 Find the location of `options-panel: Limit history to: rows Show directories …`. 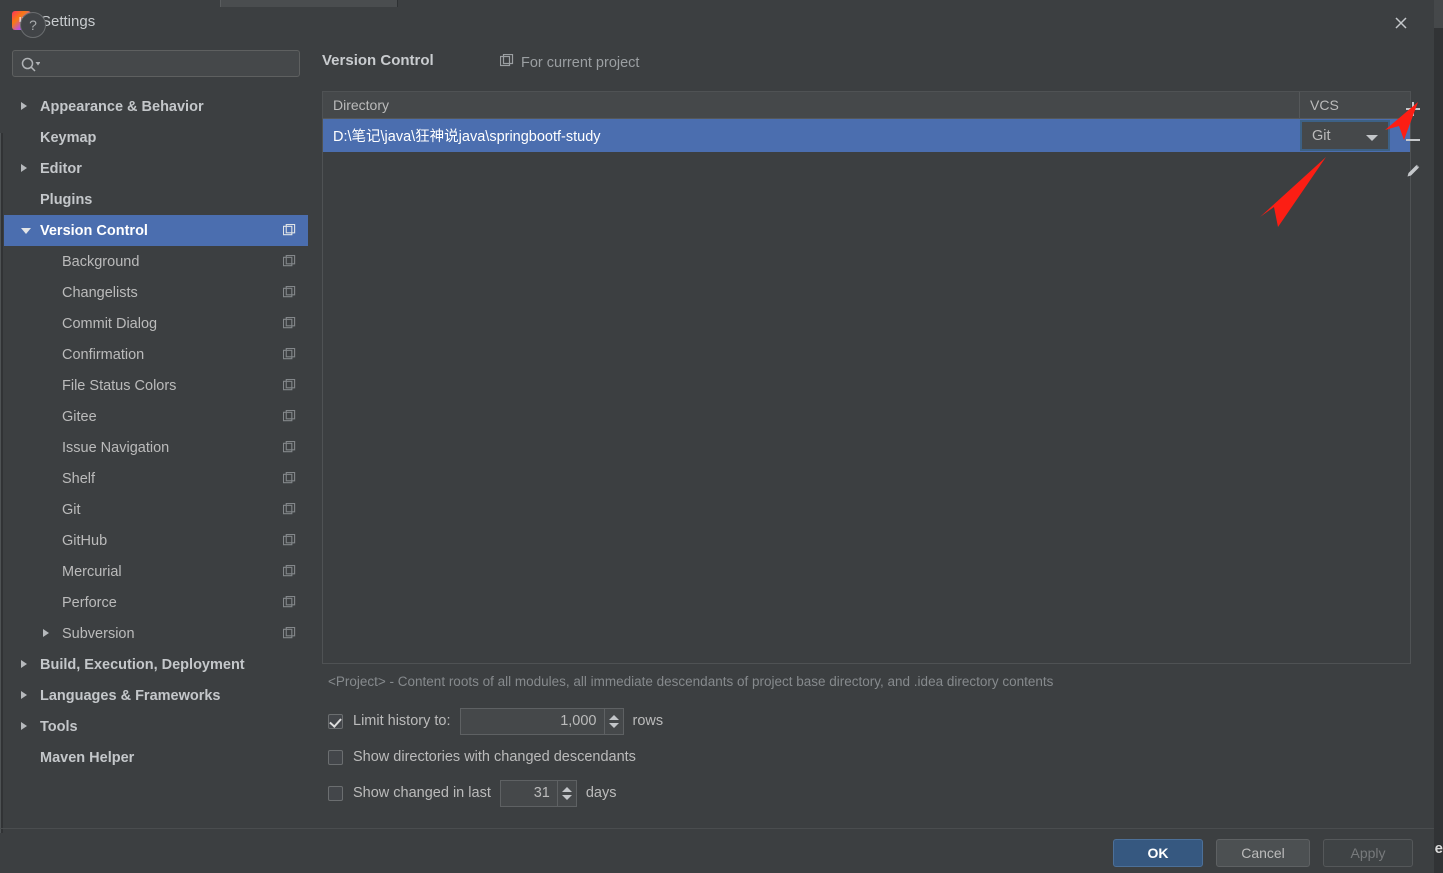

options-panel: Limit history to: rows Show directories … is located at coordinates (828, 757).